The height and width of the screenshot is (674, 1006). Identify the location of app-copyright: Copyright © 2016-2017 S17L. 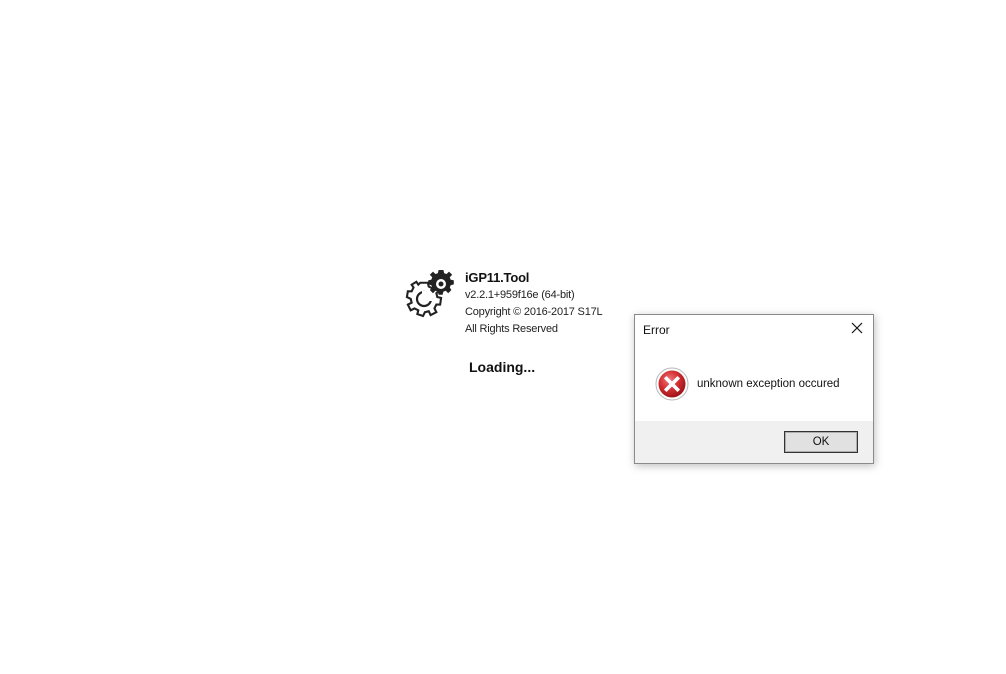
(534, 312).